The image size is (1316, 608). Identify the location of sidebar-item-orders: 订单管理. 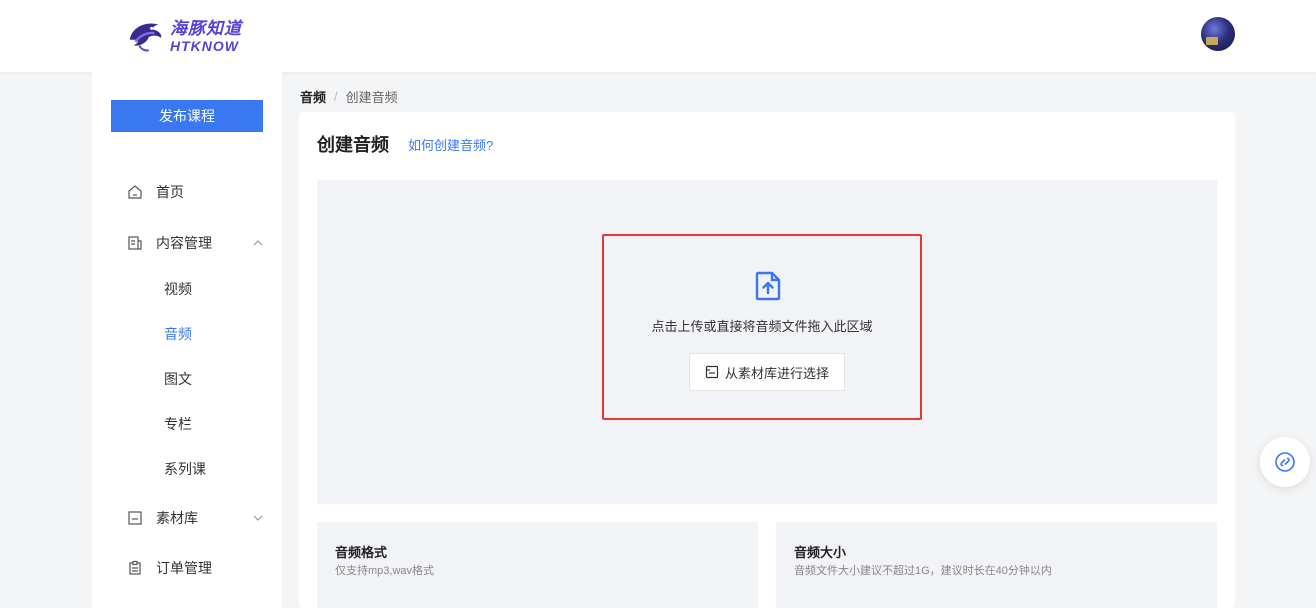
(187, 568).